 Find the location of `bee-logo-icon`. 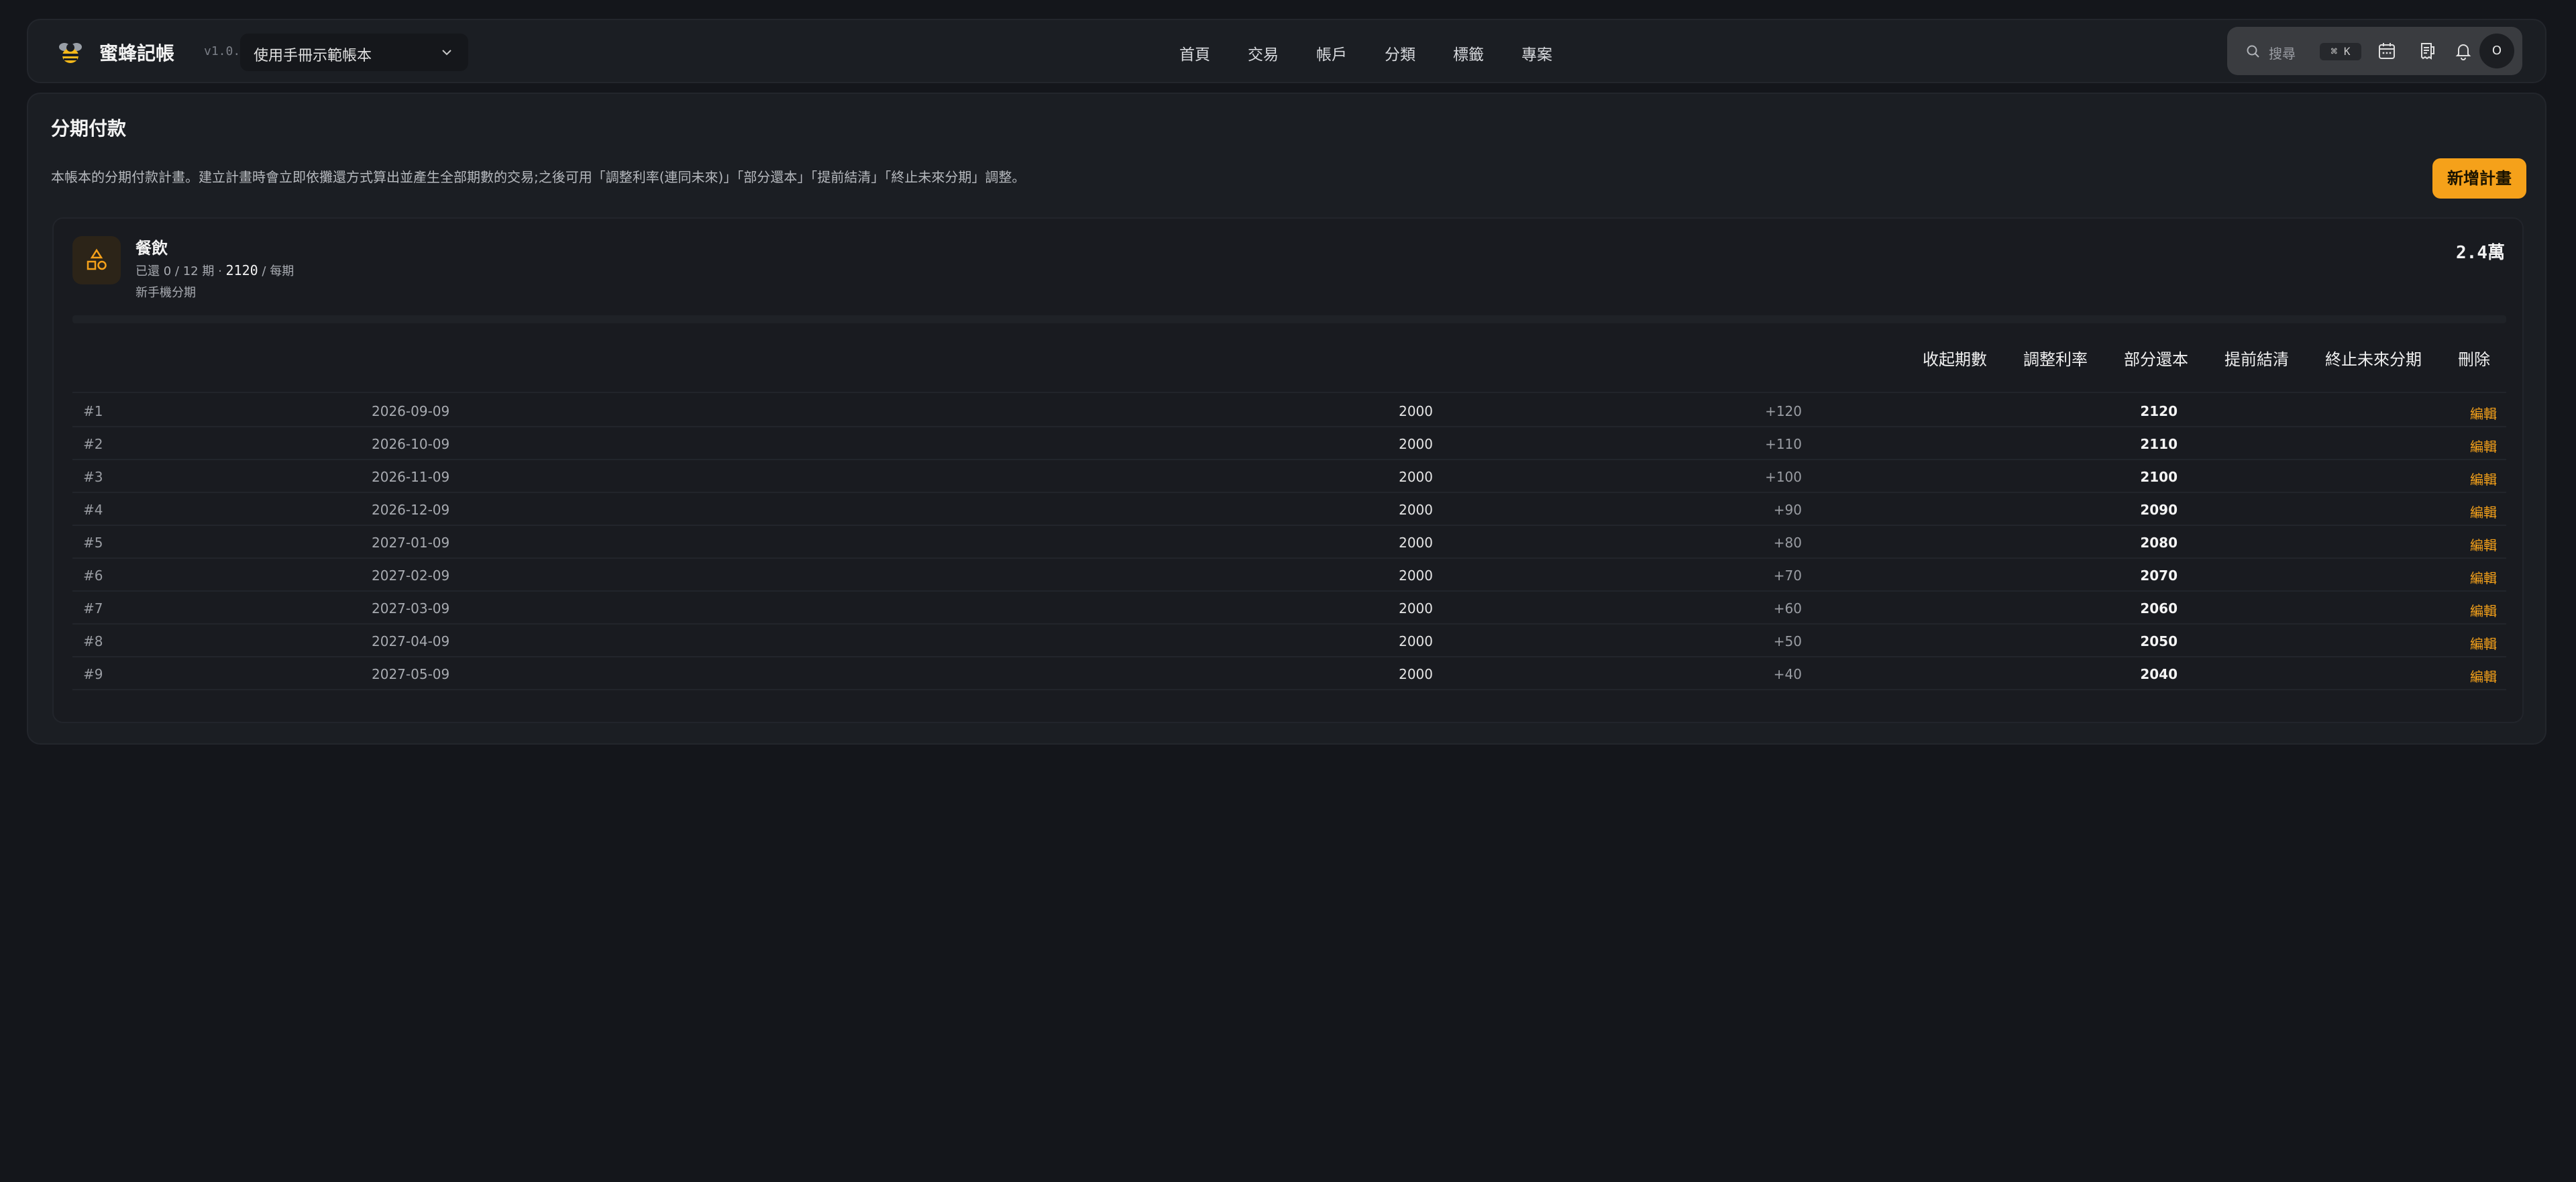

bee-logo-icon is located at coordinates (70, 53).